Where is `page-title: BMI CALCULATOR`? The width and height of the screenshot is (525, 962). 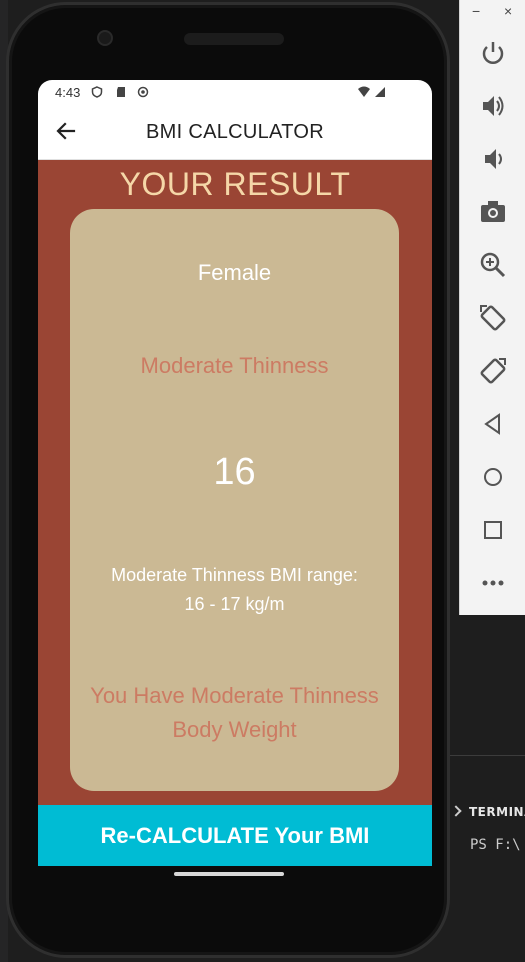 page-title: BMI CALCULATOR is located at coordinates (235, 132).